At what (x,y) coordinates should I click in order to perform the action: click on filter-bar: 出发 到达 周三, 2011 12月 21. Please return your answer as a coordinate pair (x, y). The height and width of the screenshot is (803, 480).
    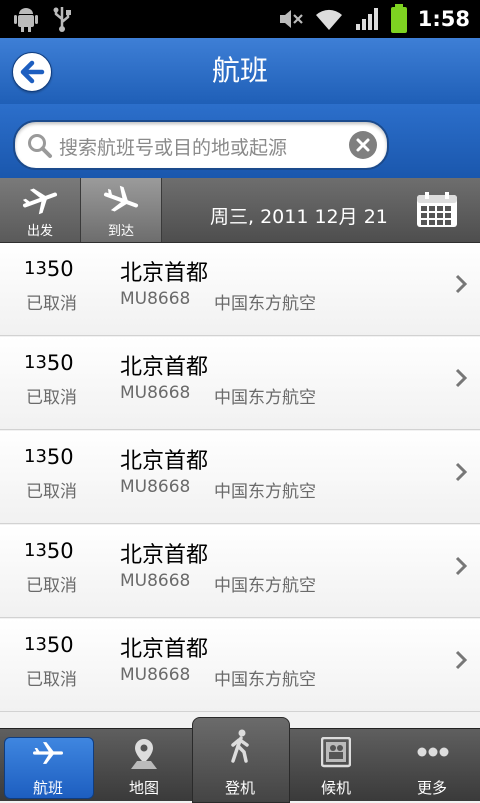
    Looking at the image, I should click on (240, 210).